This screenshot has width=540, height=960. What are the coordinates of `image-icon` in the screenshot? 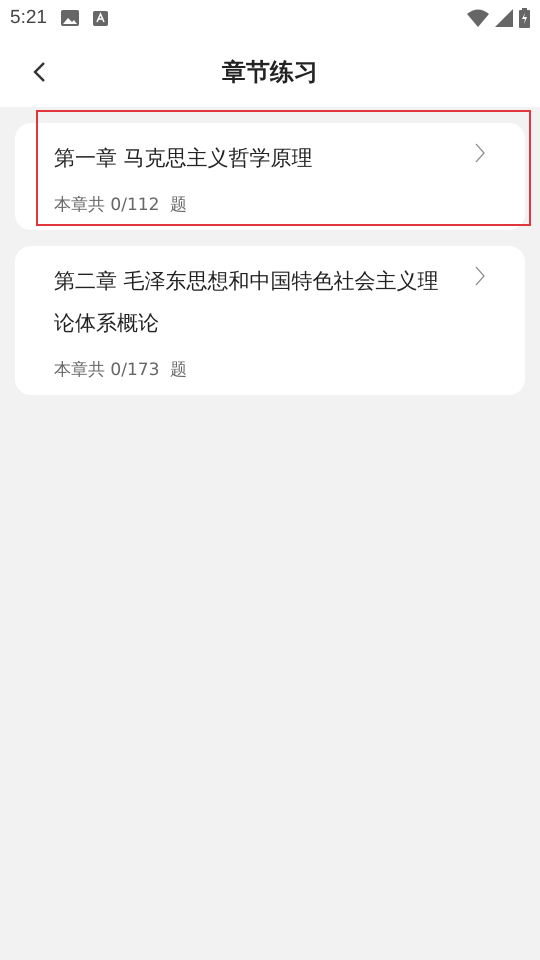 It's located at (69, 18).